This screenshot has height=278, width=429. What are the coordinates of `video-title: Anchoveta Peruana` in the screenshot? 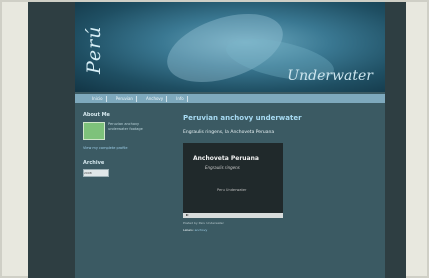 It's located at (226, 158).